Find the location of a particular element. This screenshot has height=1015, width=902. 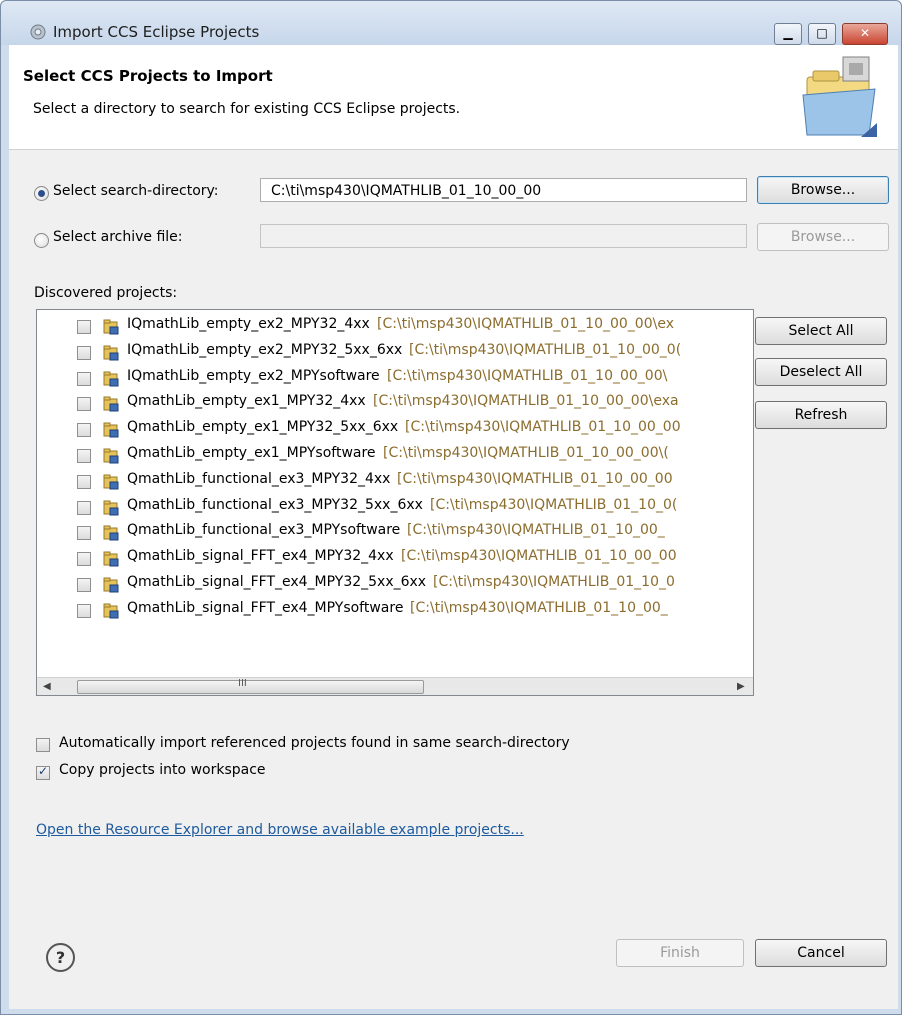

discovered-projects-label: Discovered projects: is located at coordinates (106, 293).